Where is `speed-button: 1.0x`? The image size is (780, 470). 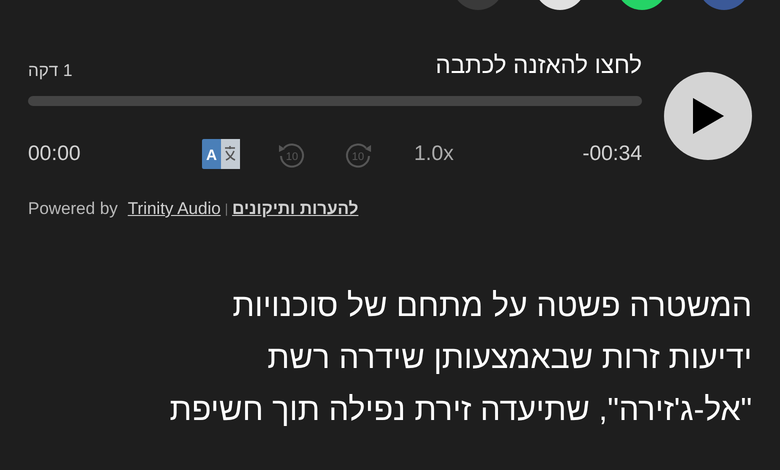 speed-button: 1.0x is located at coordinates (434, 154).